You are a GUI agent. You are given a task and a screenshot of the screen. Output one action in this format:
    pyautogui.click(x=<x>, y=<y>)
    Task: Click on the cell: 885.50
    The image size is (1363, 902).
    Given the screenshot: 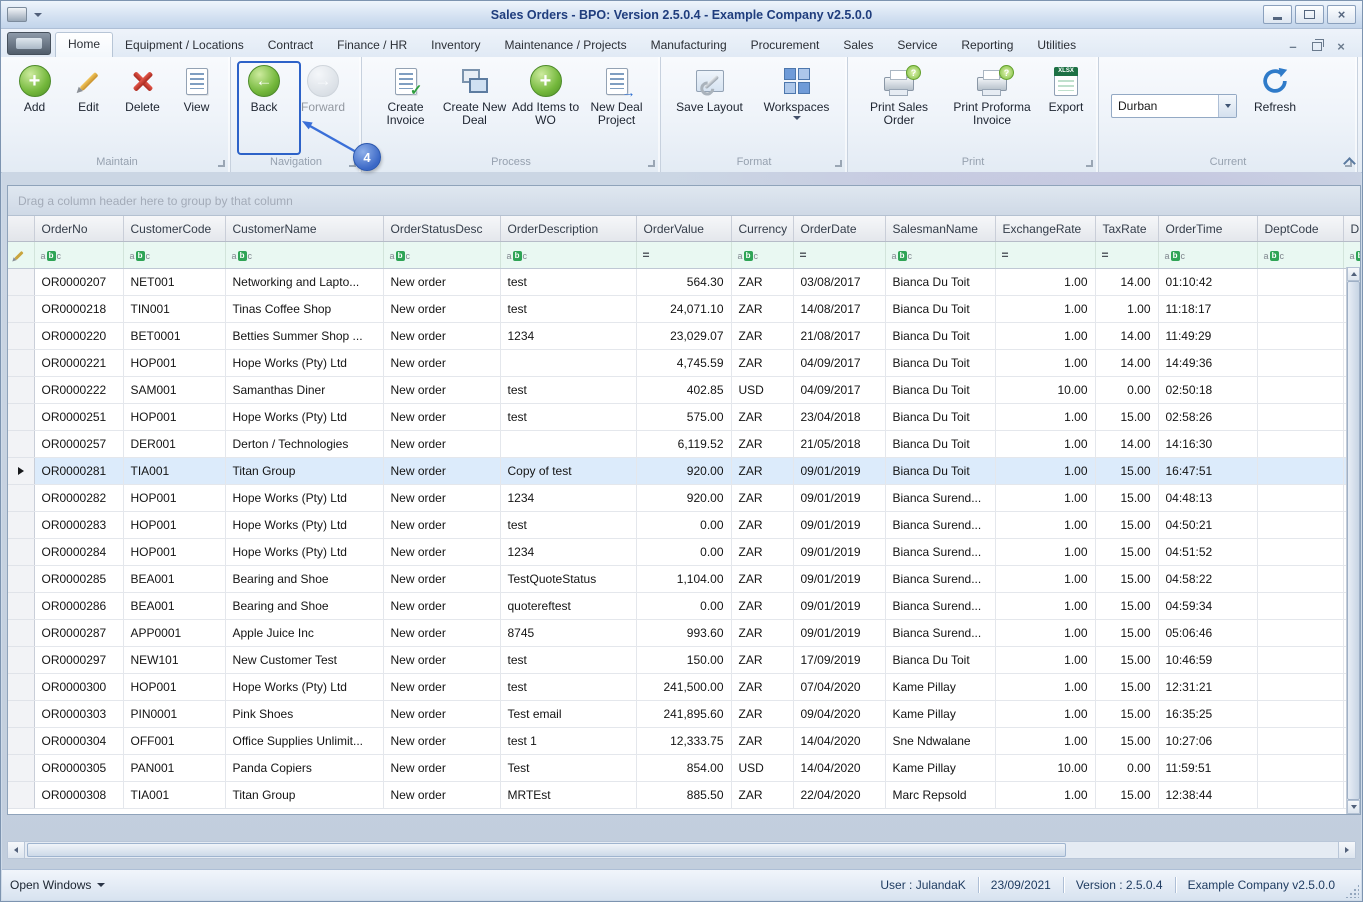 What is the action you would take?
    pyautogui.click(x=684, y=795)
    